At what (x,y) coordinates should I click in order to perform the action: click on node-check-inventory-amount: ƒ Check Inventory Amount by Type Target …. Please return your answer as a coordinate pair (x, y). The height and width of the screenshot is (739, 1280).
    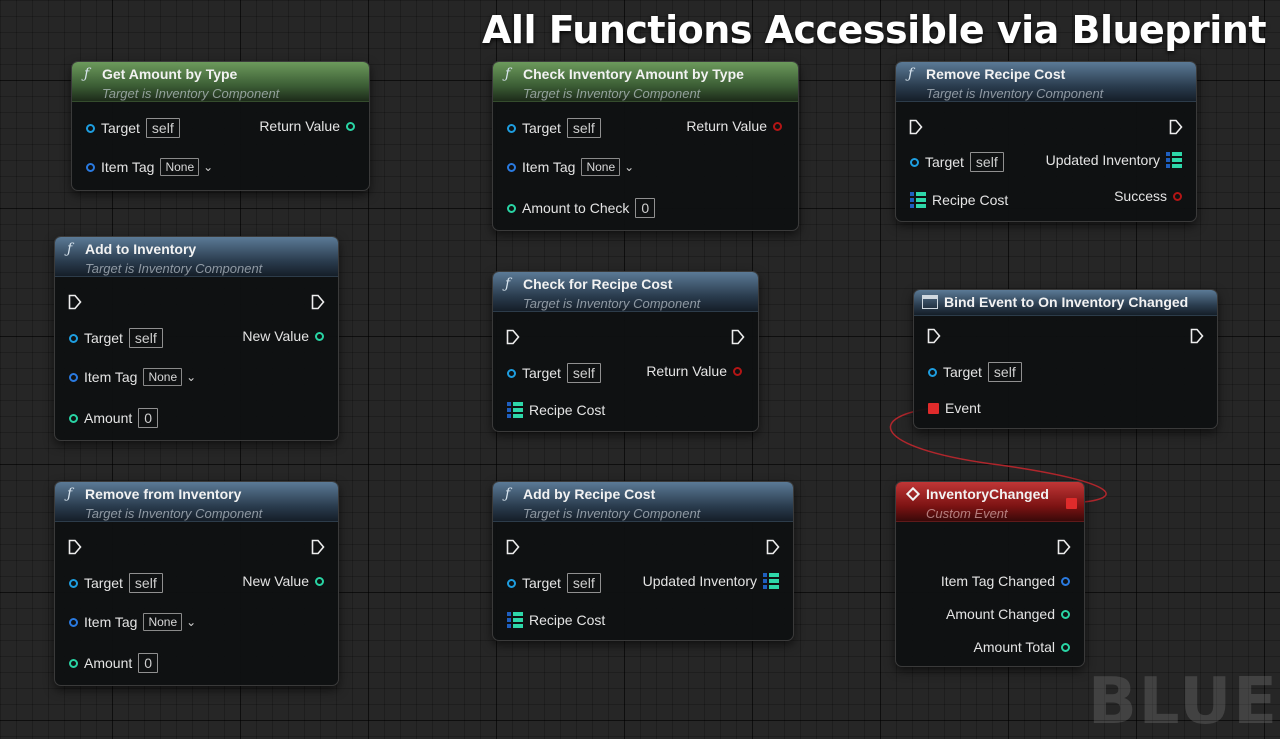
    Looking at the image, I should click on (645, 146).